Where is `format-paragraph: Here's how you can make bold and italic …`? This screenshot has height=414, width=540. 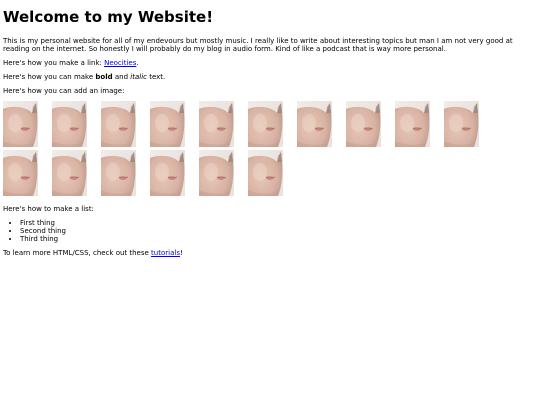 format-paragraph: Here's how you can make bold and italic … is located at coordinates (270, 77).